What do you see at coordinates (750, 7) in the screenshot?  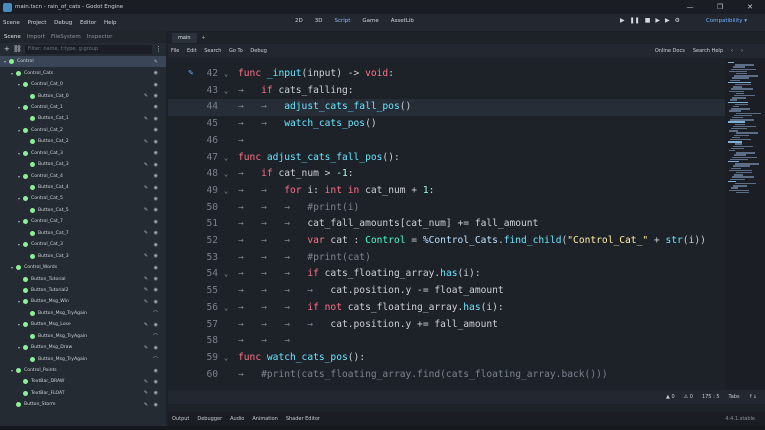 I see `close-icon: ✕` at bounding box center [750, 7].